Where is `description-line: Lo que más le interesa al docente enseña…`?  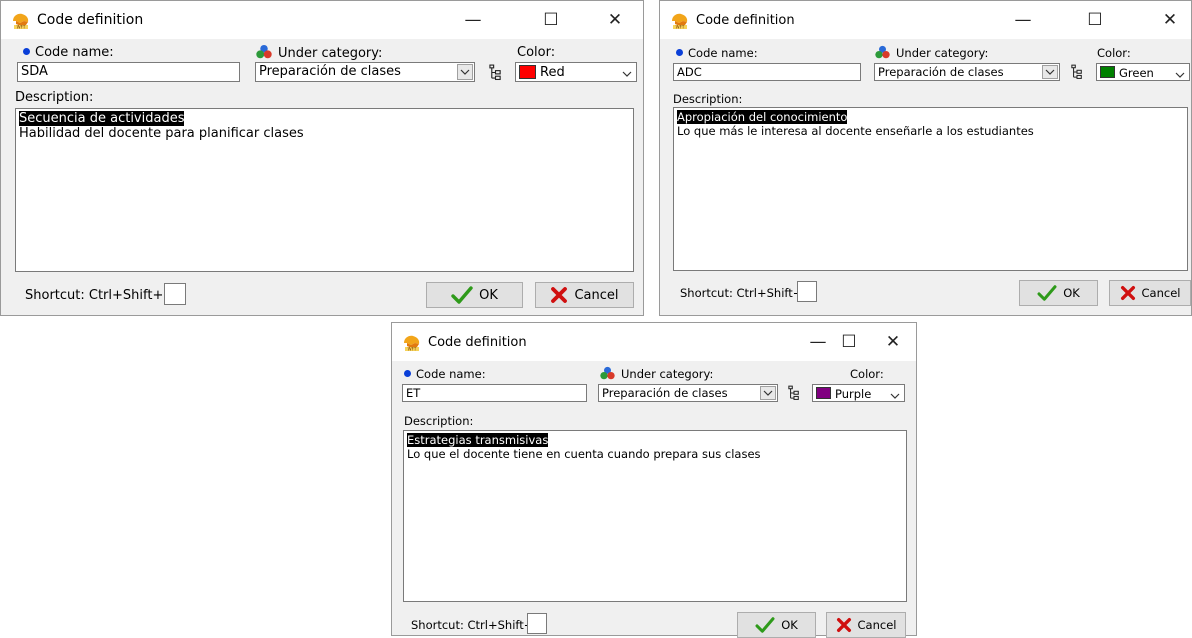 description-line: Lo que más le interesa al docente enseña… is located at coordinates (855, 131).